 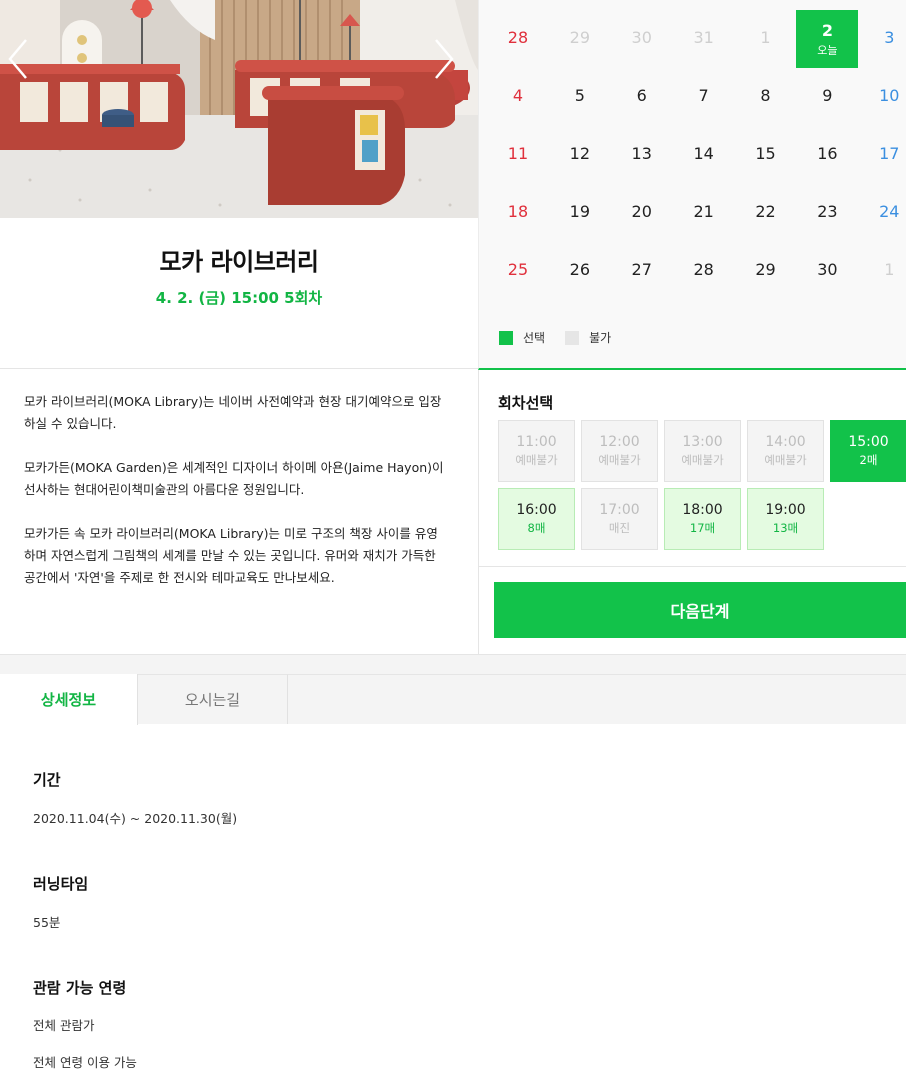 I want to click on selected-session-summary: 4. 2. (금) 15:00 5회차, so click(x=239, y=298).